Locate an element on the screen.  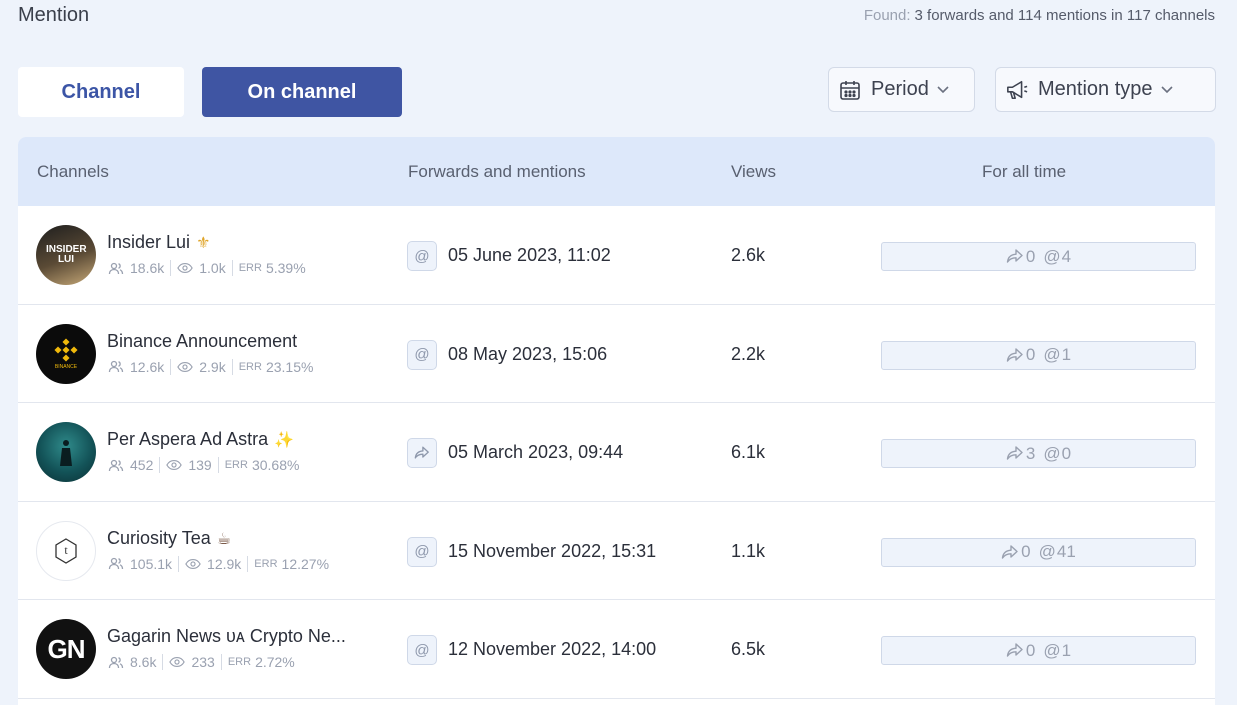
all-time-counts: 0 @ 41 is located at coordinates (1038, 552).